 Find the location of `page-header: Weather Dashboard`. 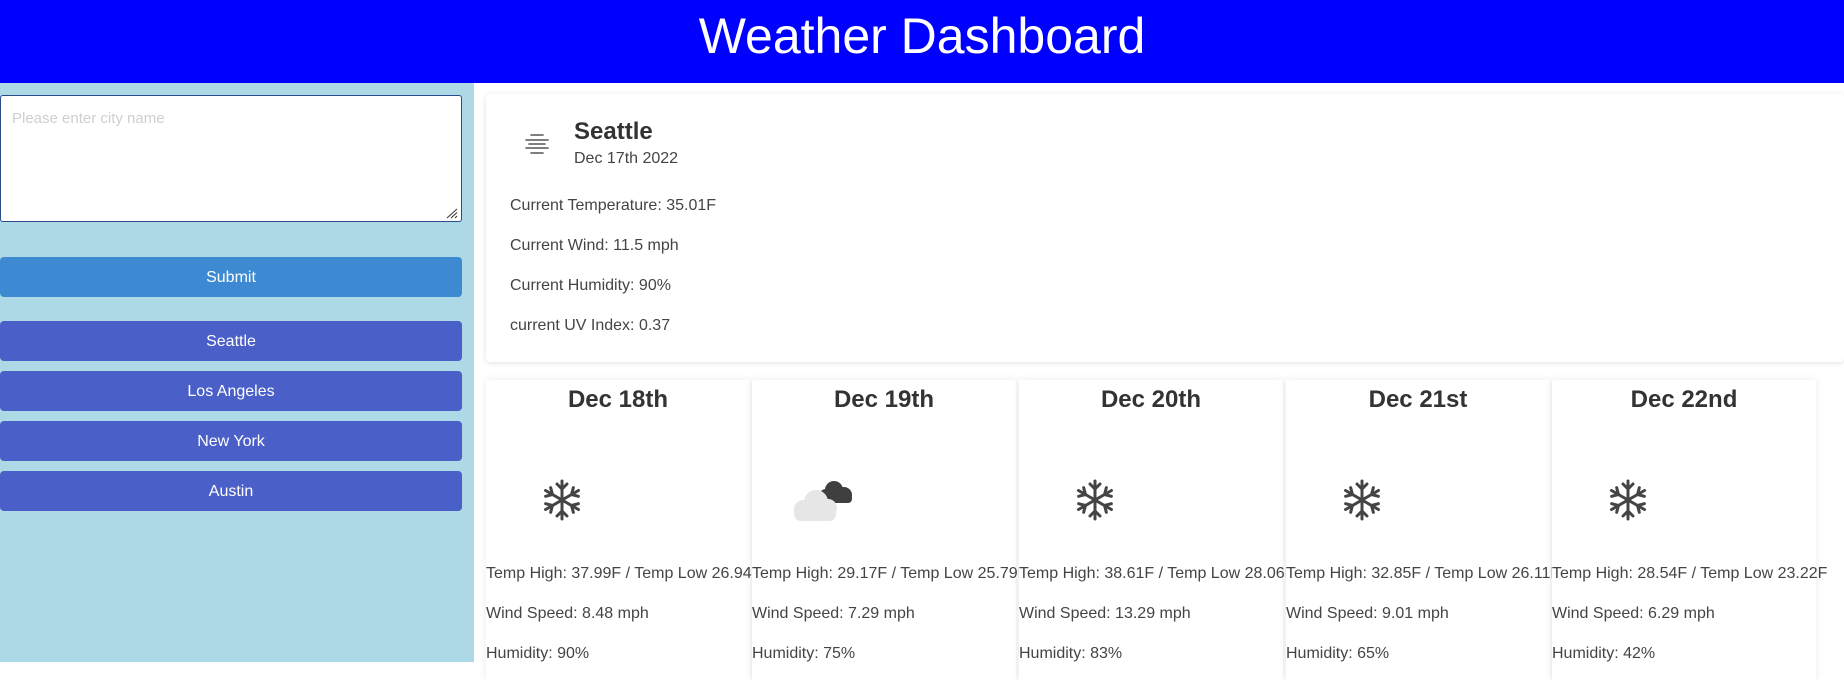

page-header: Weather Dashboard is located at coordinates (922, 41).